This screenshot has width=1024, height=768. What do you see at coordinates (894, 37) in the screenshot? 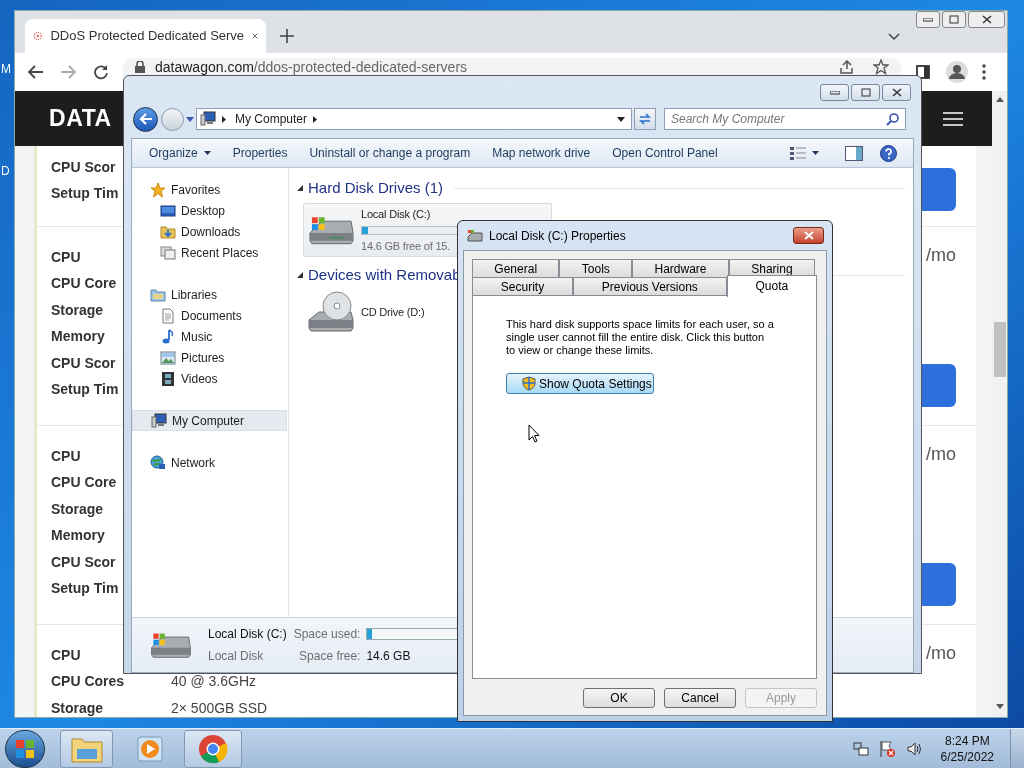
I see `chevron-down-icon` at bounding box center [894, 37].